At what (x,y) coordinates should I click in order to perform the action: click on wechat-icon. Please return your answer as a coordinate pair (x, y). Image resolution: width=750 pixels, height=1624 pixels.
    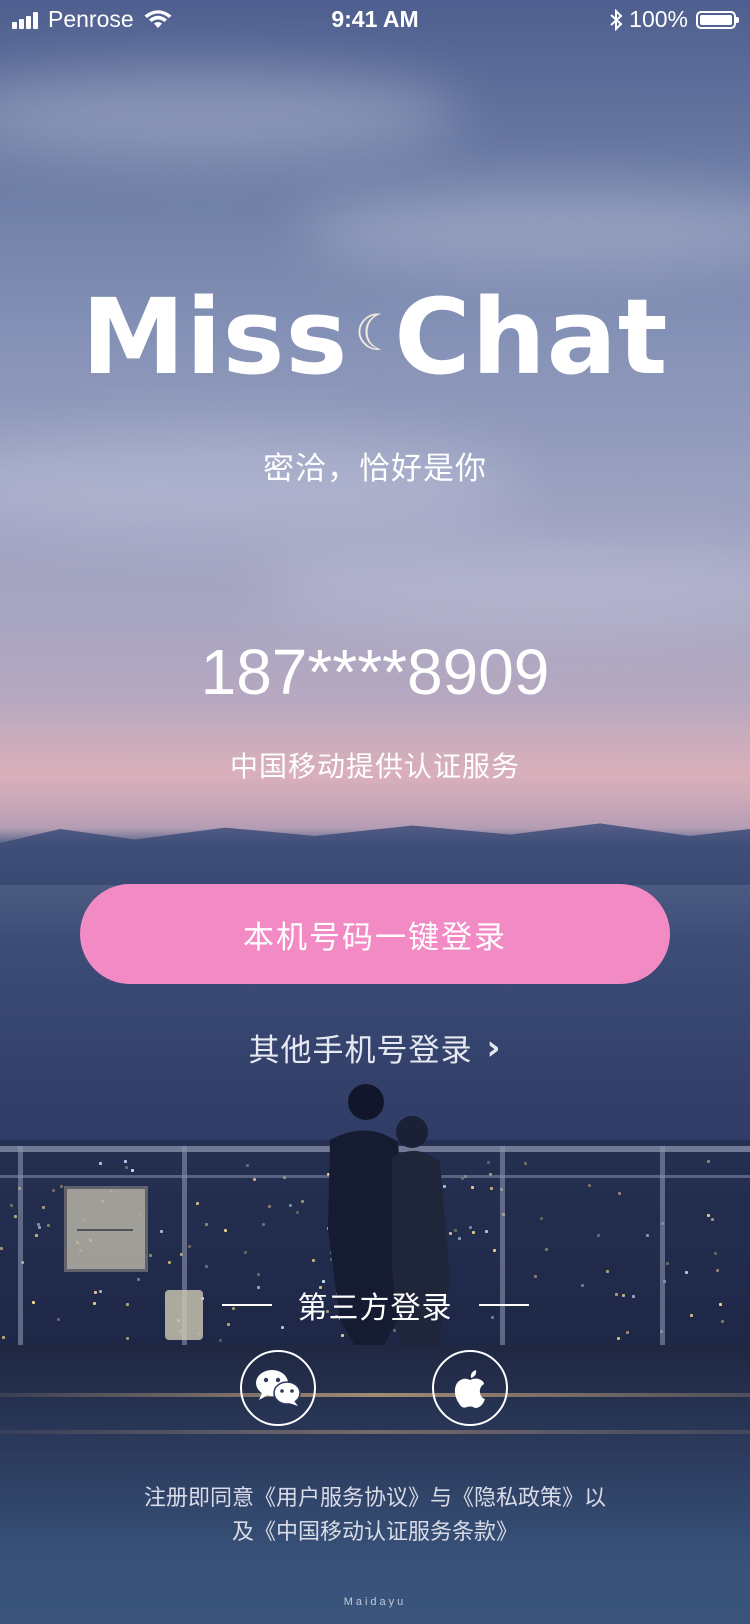
    Looking at the image, I should click on (278, 1388).